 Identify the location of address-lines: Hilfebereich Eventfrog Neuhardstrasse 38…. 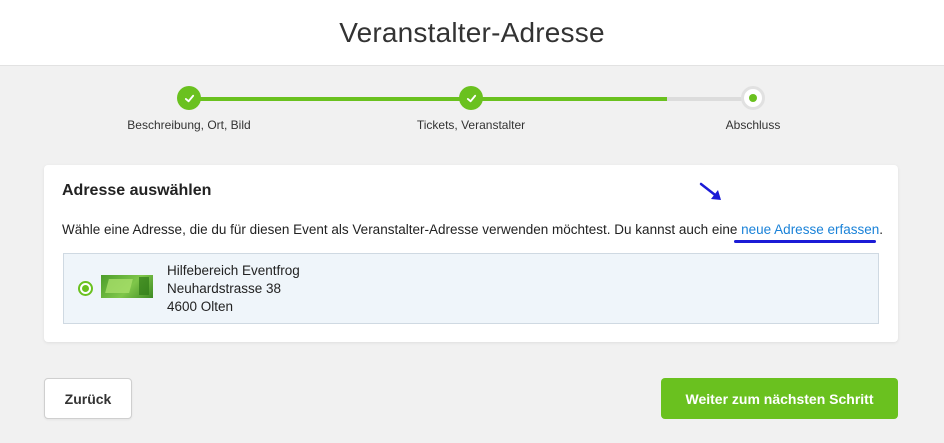
(233, 289).